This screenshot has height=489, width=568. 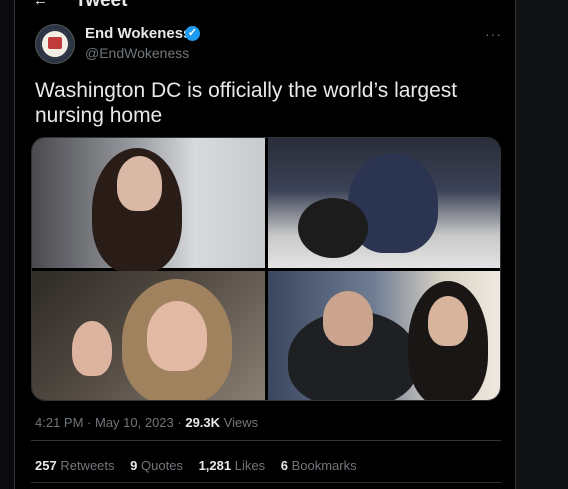 What do you see at coordinates (87, 465) in the screenshot?
I see `retweets-label: Retweets` at bounding box center [87, 465].